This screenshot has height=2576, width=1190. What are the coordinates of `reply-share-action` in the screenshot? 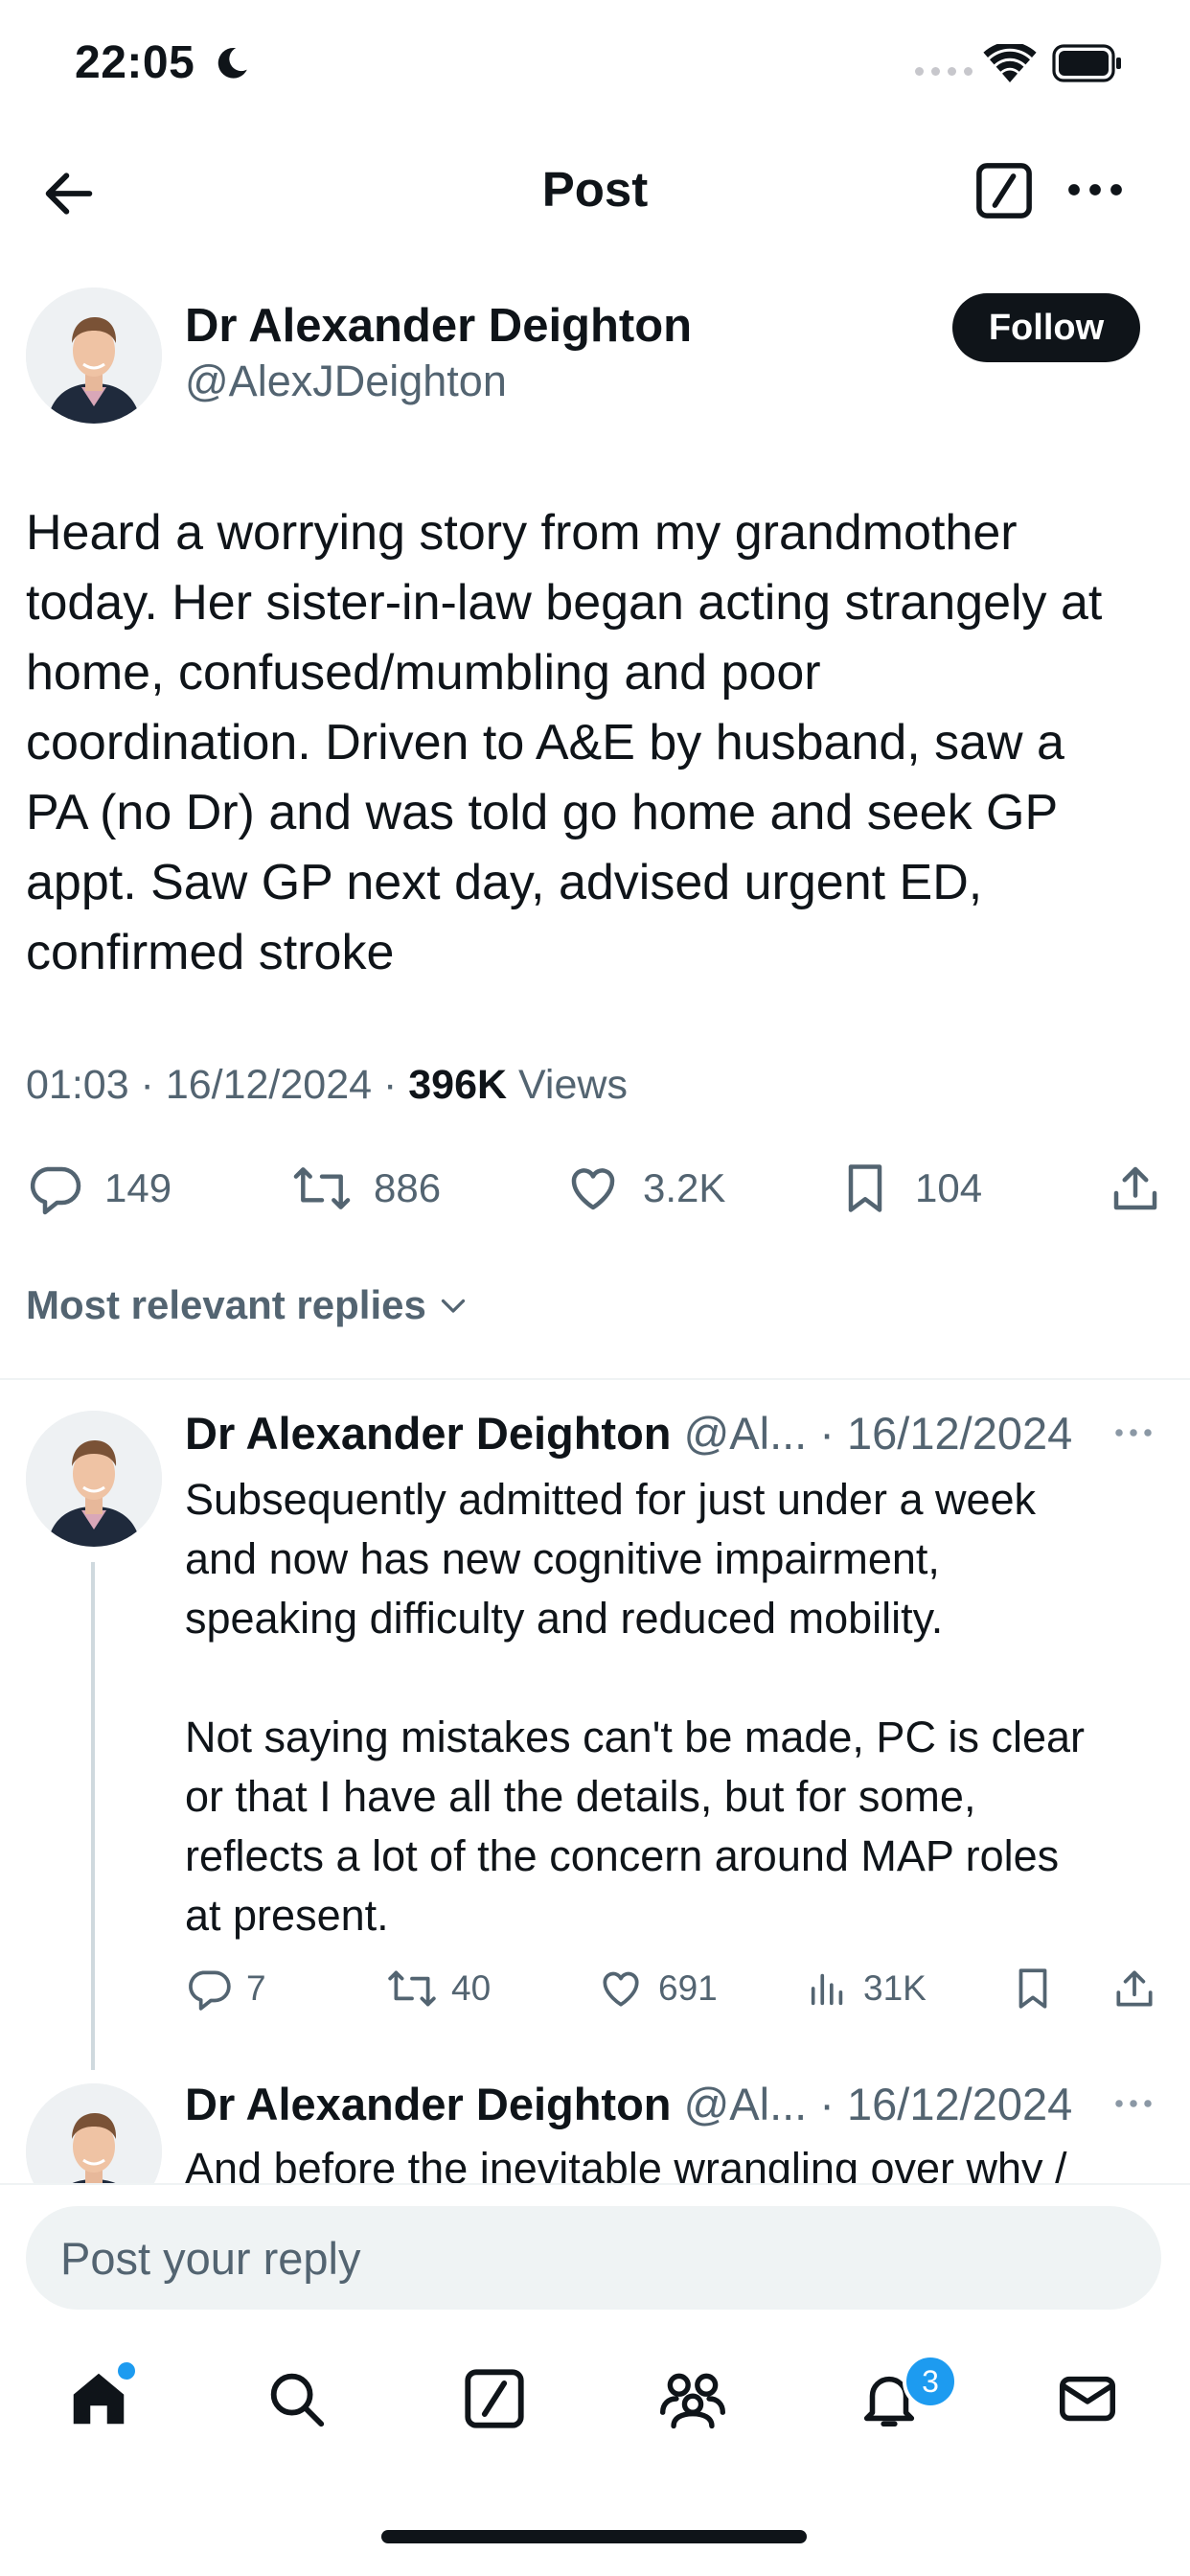 It's located at (1134, 1989).